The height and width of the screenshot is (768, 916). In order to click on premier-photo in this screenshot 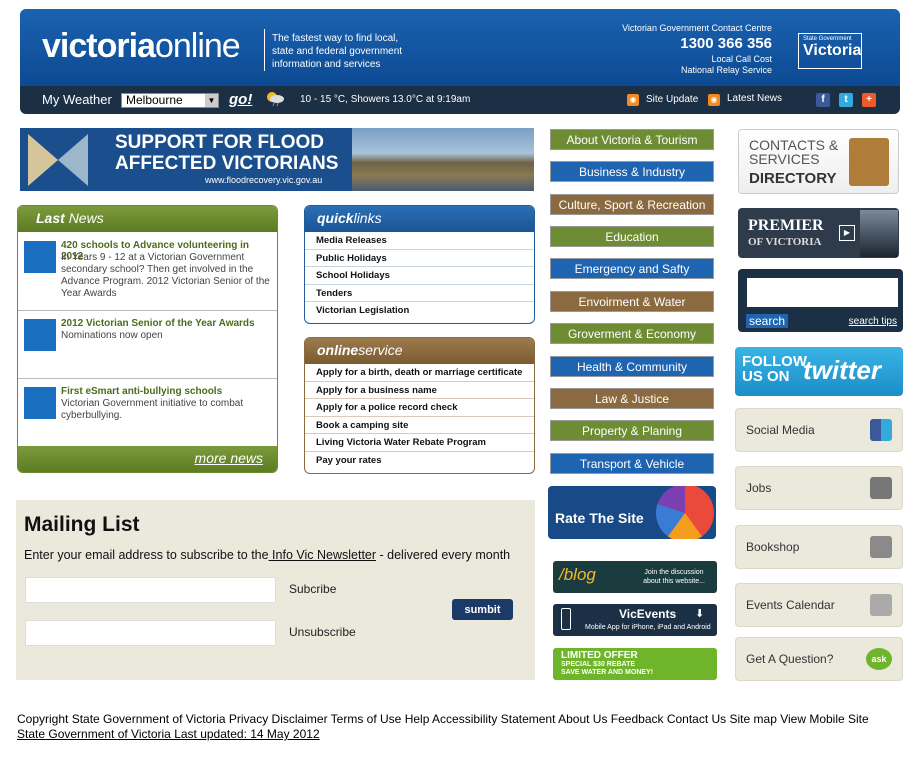, I will do `click(879, 233)`.